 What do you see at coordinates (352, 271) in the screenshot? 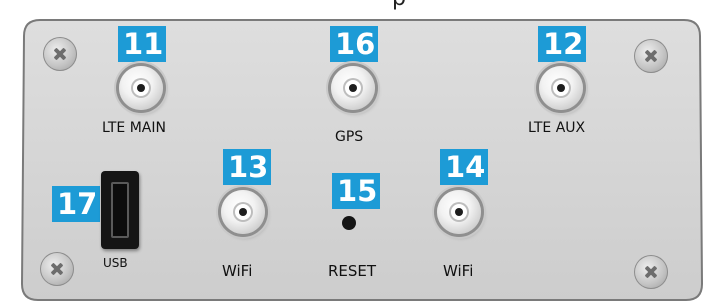
I see `port-label-reset: RESET` at bounding box center [352, 271].